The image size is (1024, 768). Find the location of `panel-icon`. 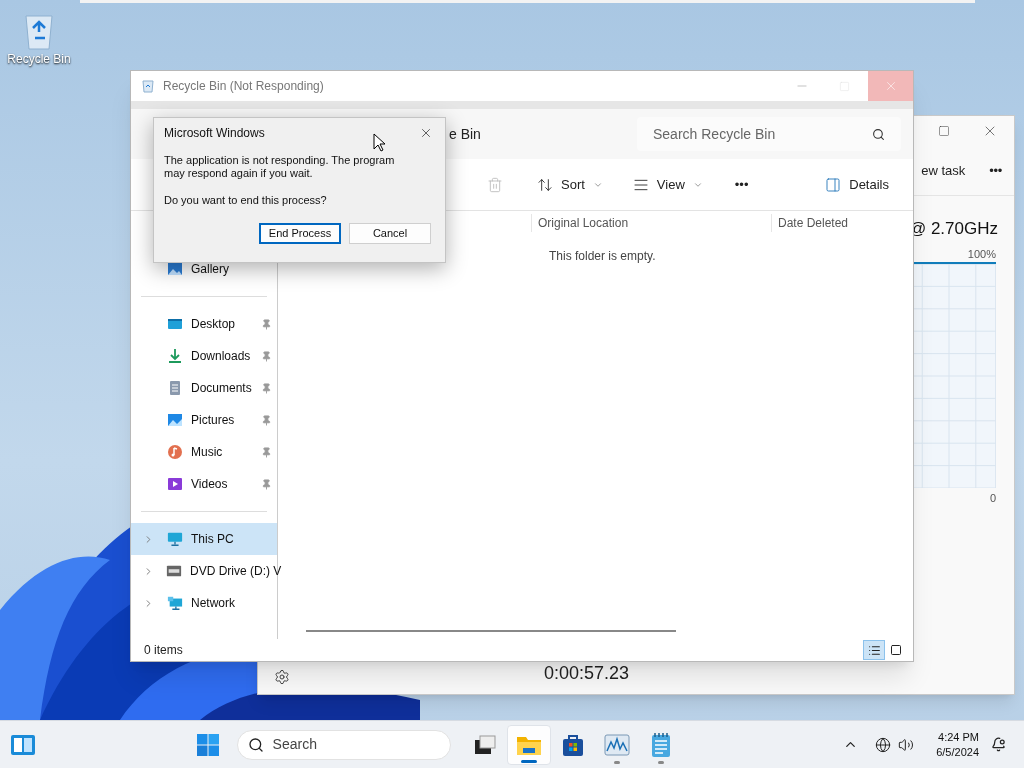

panel-icon is located at coordinates (833, 184).